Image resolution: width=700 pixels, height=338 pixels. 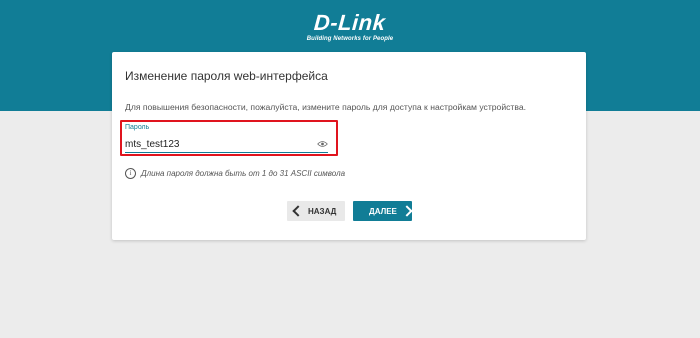 I want to click on logo-text: D-Link, so click(x=350, y=22).